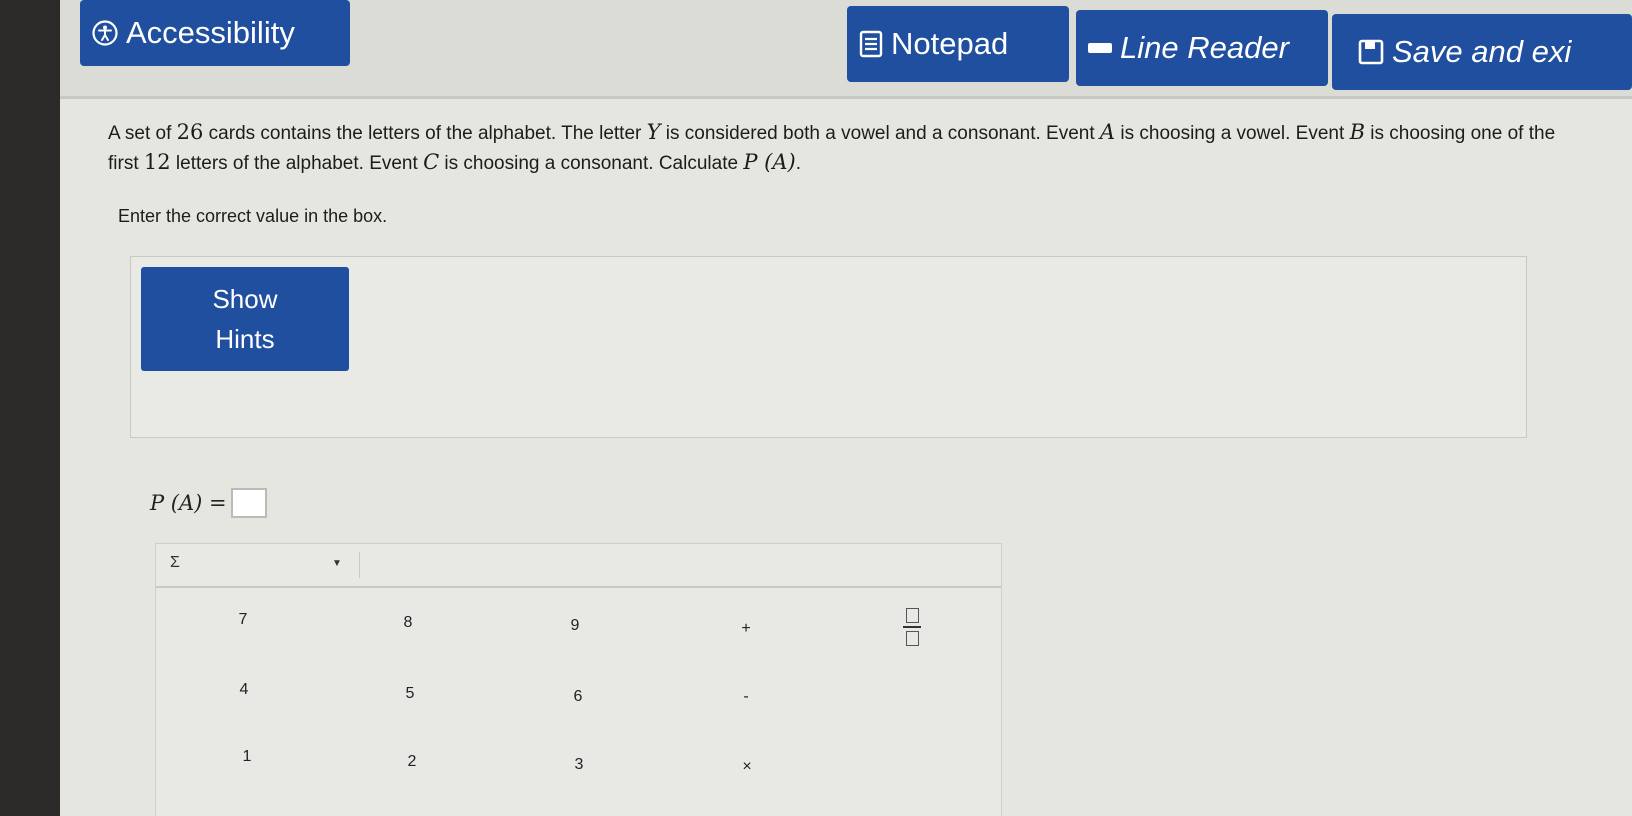 This screenshot has width=1632, height=816. I want to click on answer-input-box, so click(248, 503).